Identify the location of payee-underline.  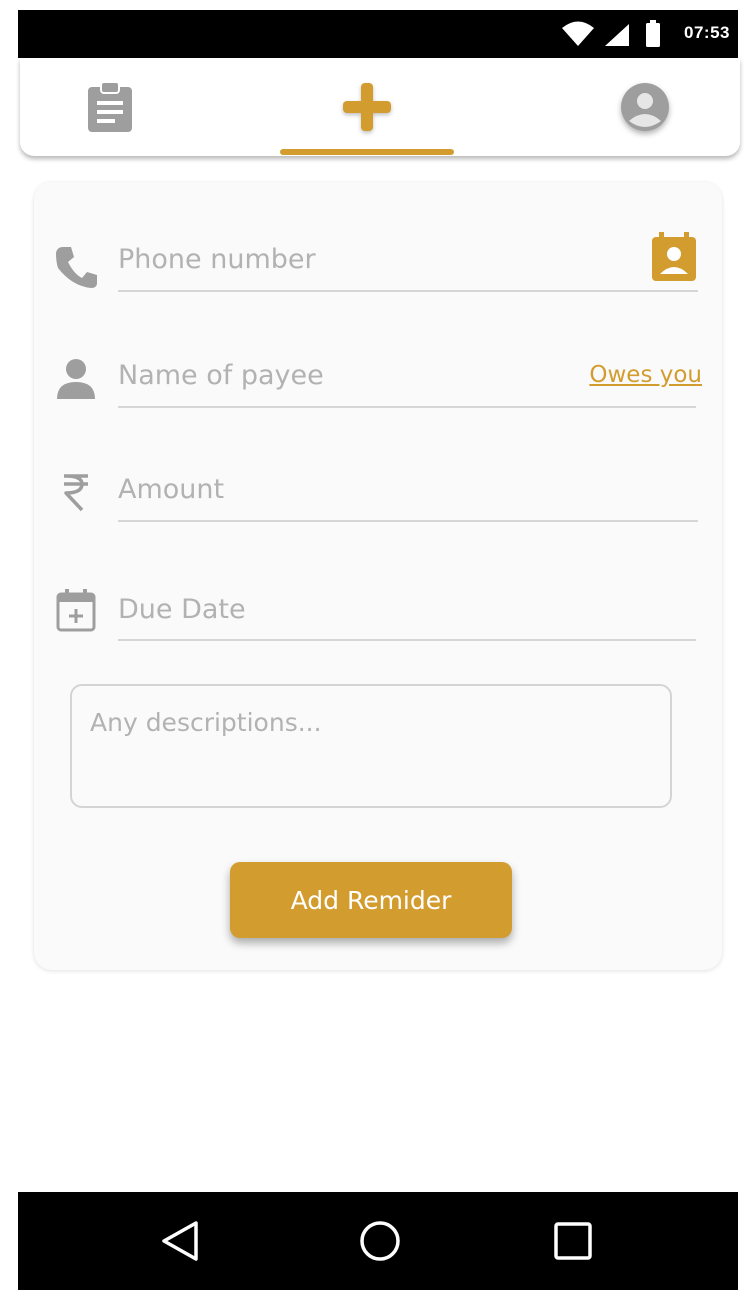
(407, 407).